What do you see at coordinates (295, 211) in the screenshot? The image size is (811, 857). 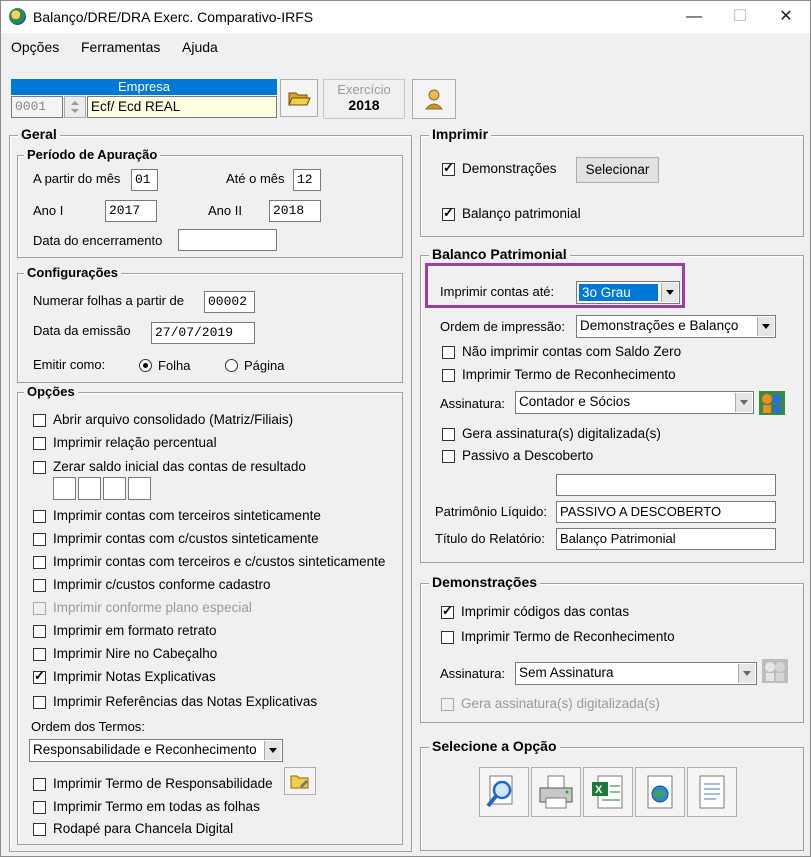 I see `ano2-field: 2018` at bounding box center [295, 211].